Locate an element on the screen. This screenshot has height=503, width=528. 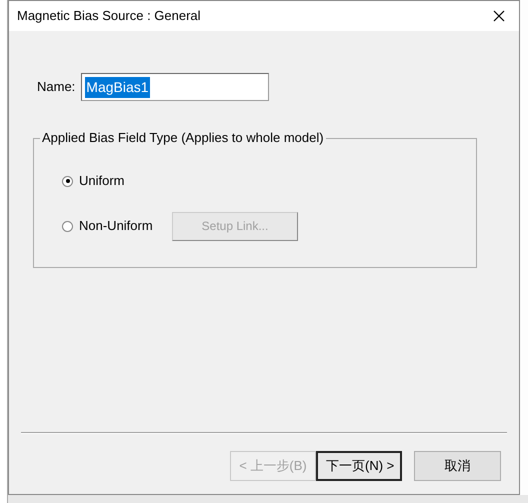
name-label: Name: is located at coordinates (56, 87).